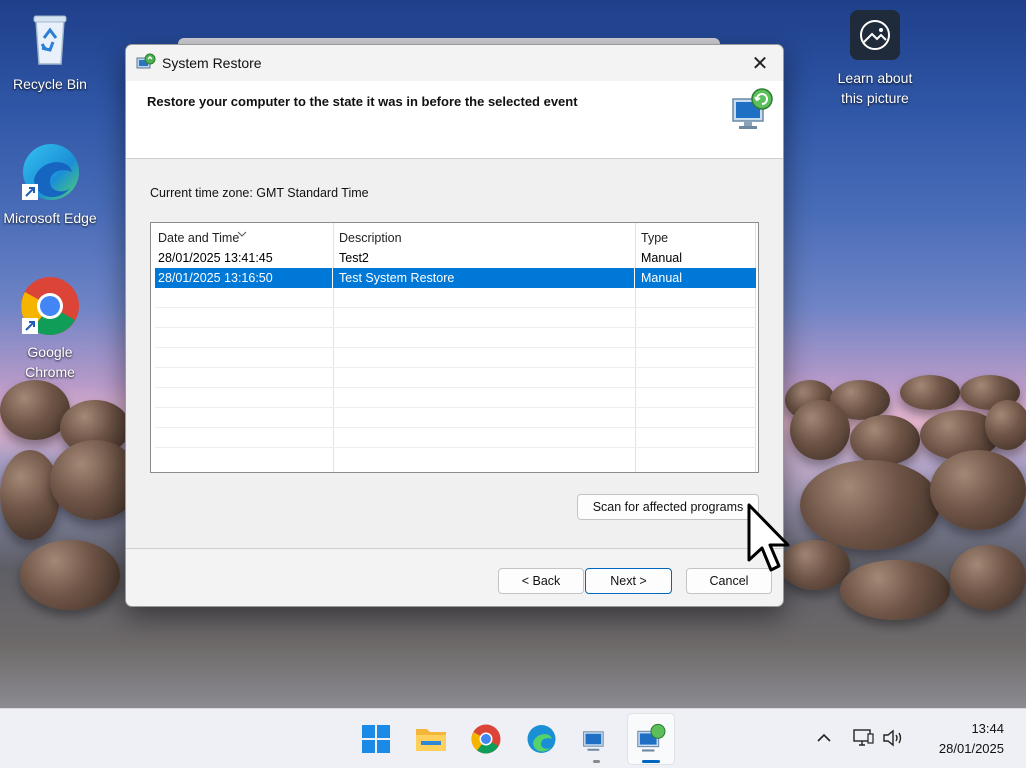 This screenshot has width=1026, height=768. Describe the element at coordinates (198, 238) in the screenshot. I see `column-header-date: Date and Time` at that location.